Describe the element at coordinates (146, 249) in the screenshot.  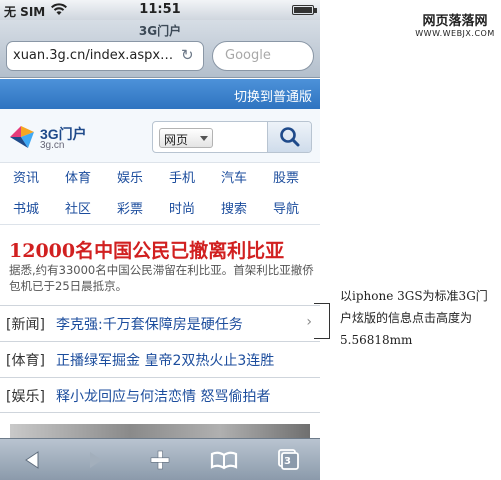
I see `headline-title: 12000名中国公民已撤离利比亚` at that location.